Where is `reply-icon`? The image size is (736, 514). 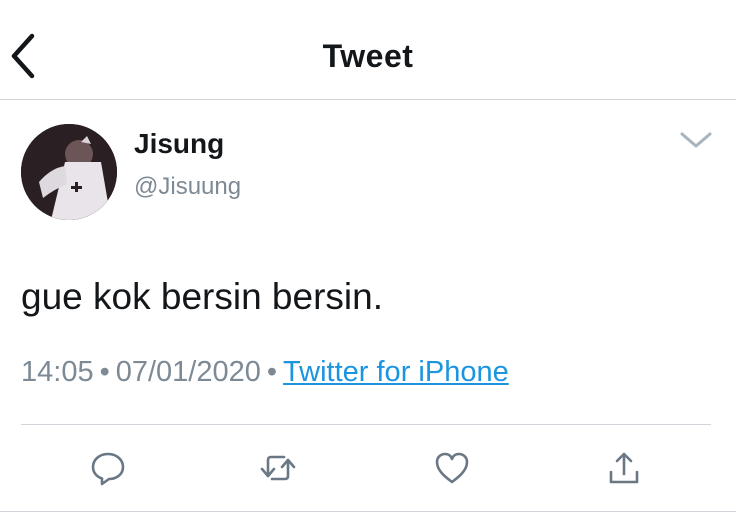 reply-icon is located at coordinates (108, 469).